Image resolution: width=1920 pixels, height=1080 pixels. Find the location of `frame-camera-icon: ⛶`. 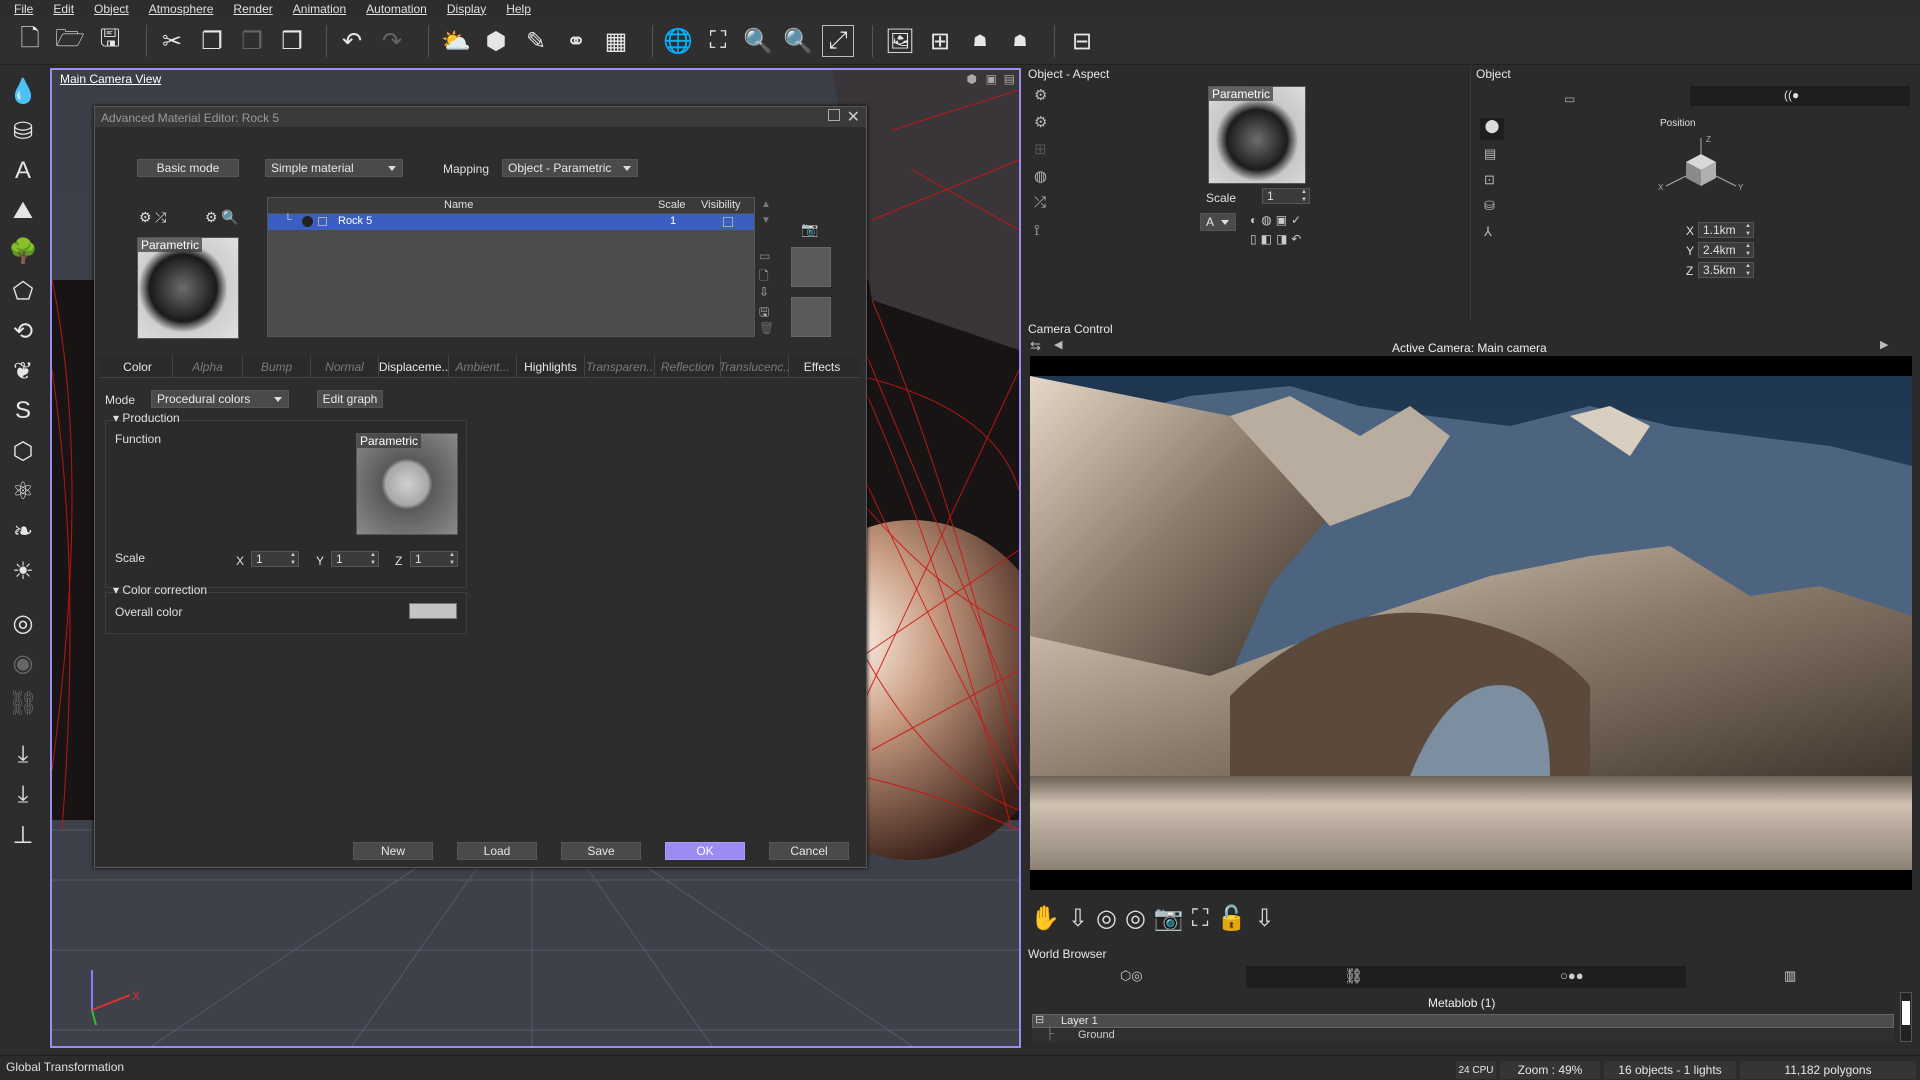

frame-camera-icon: ⛶ is located at coordinates (1204, 918).